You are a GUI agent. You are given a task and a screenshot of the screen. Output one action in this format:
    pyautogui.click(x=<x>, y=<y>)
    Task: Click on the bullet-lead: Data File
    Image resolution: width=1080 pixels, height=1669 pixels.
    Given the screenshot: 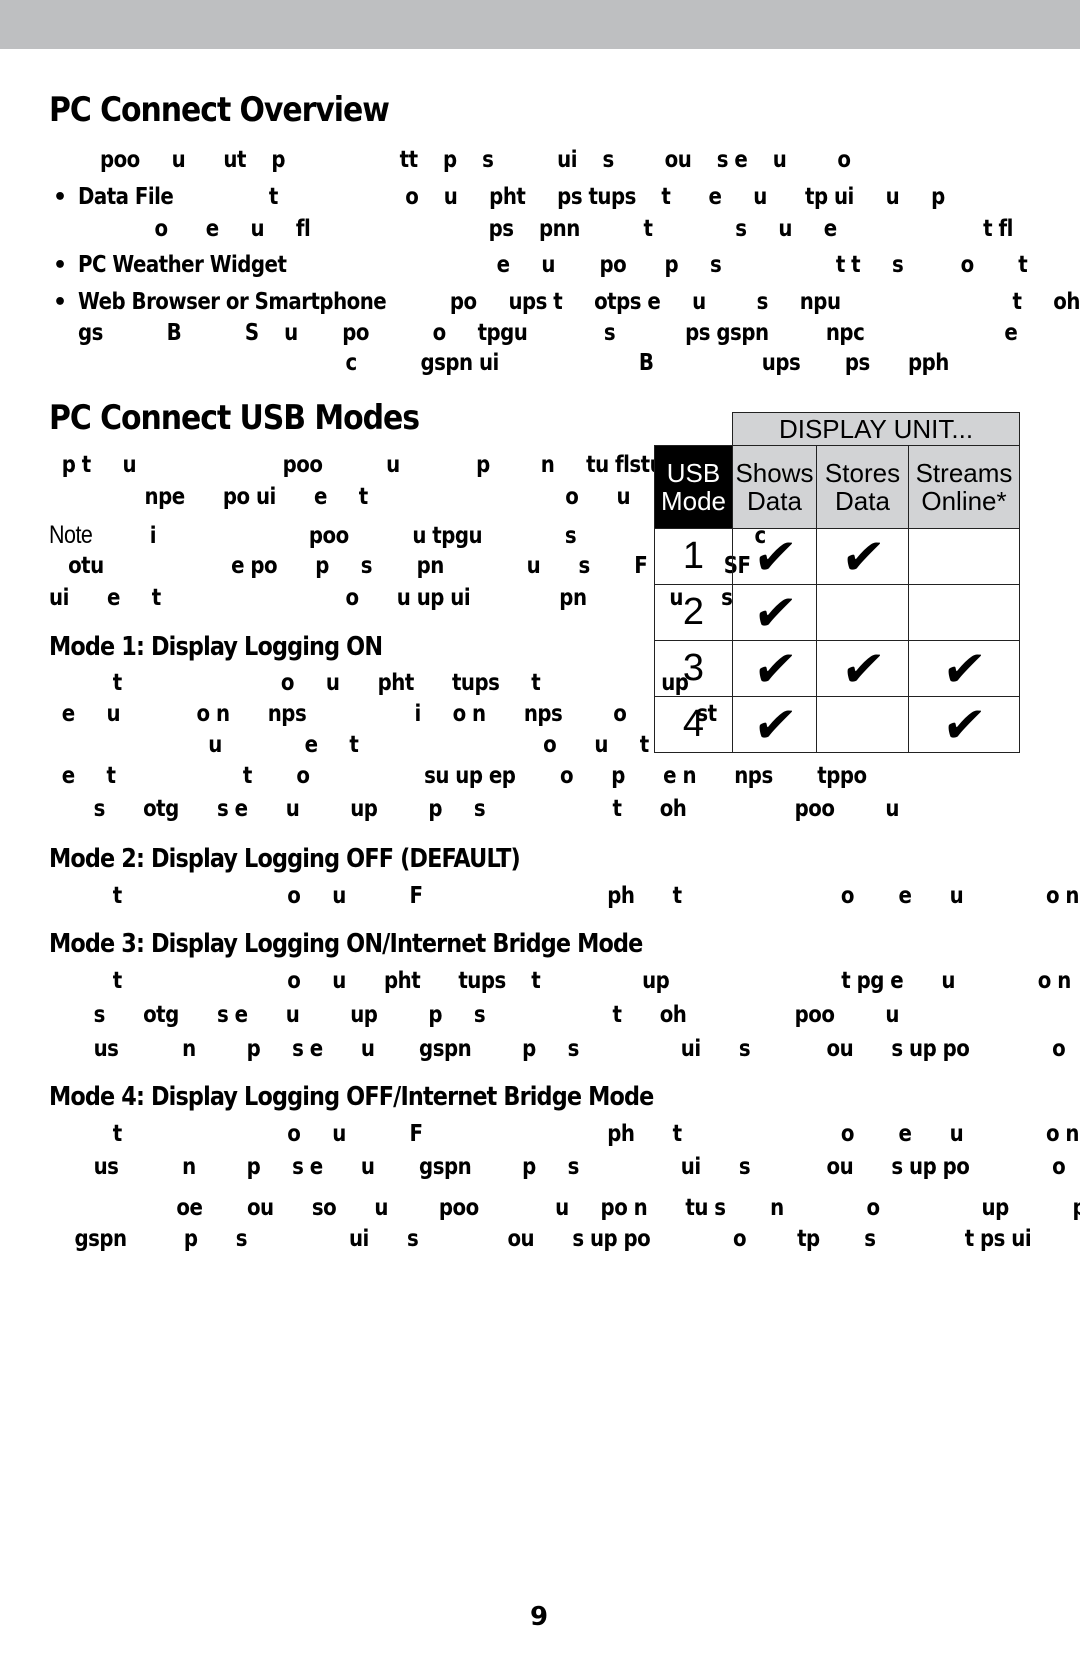 What is the action you would take?
    pyautogui.click(x=126, y=197)
    